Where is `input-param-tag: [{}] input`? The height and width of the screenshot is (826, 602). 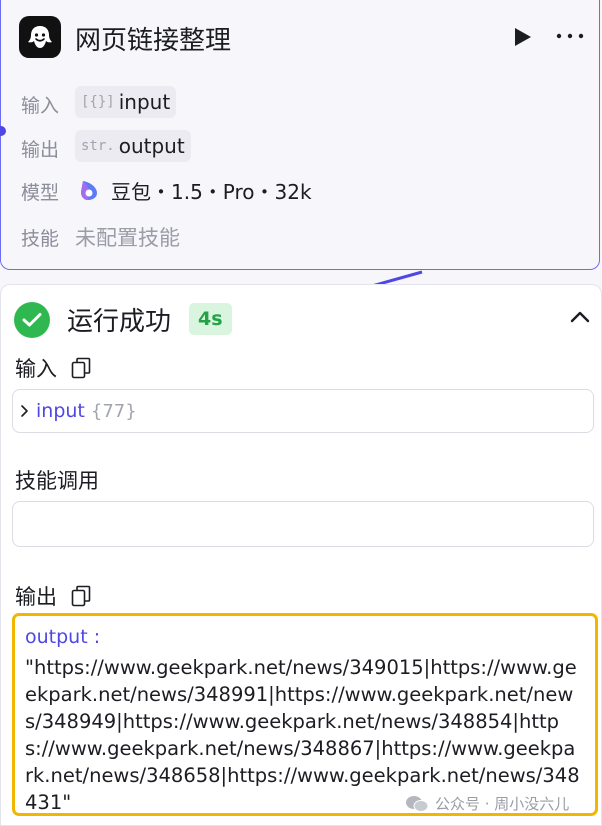 input-param-tag: [{}] input is located at coordinates (126, 102).